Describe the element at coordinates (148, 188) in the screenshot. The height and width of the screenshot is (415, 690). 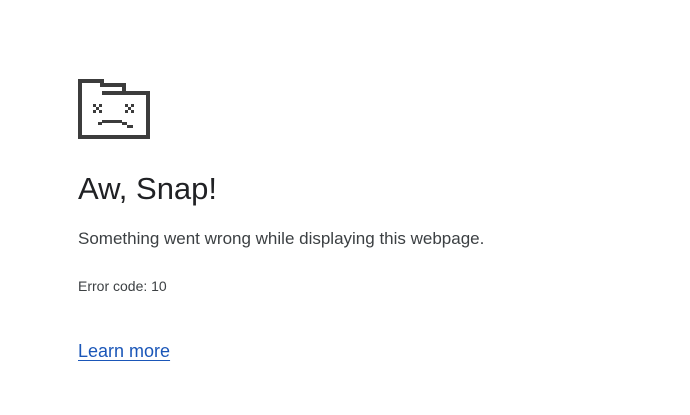
I see `page-title: Aw, Snap!` at that location.